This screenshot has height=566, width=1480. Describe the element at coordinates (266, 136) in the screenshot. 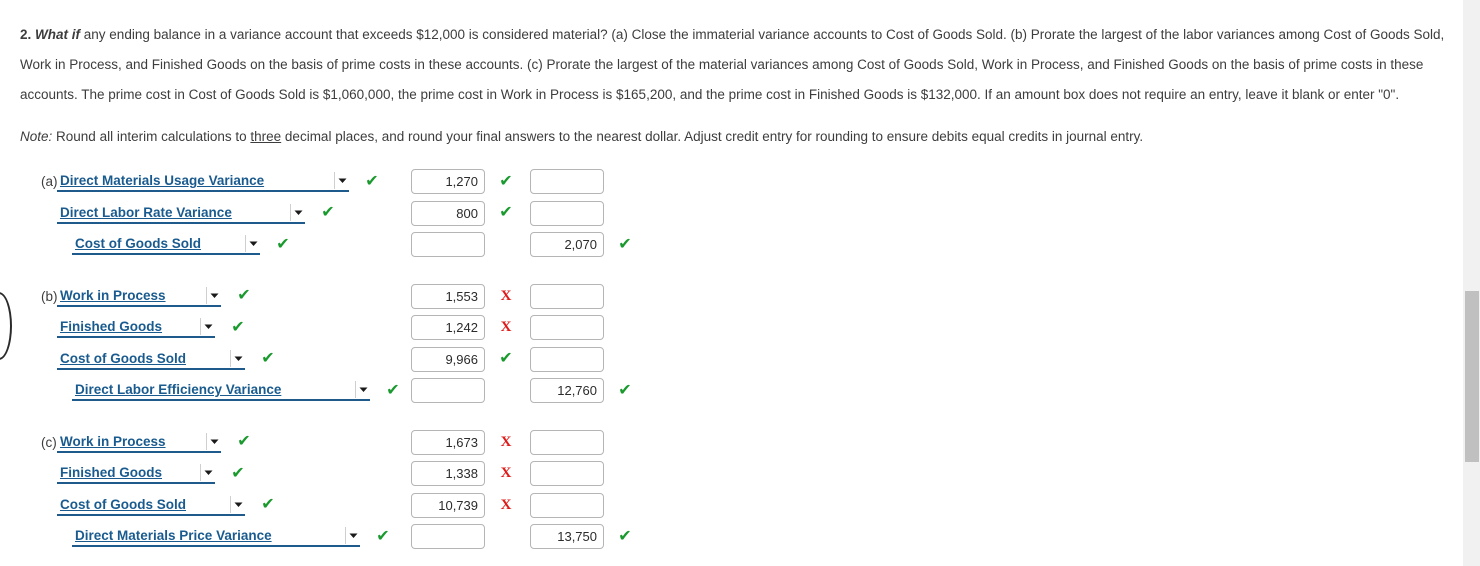

I see `note-underlined-word: three` at that location.